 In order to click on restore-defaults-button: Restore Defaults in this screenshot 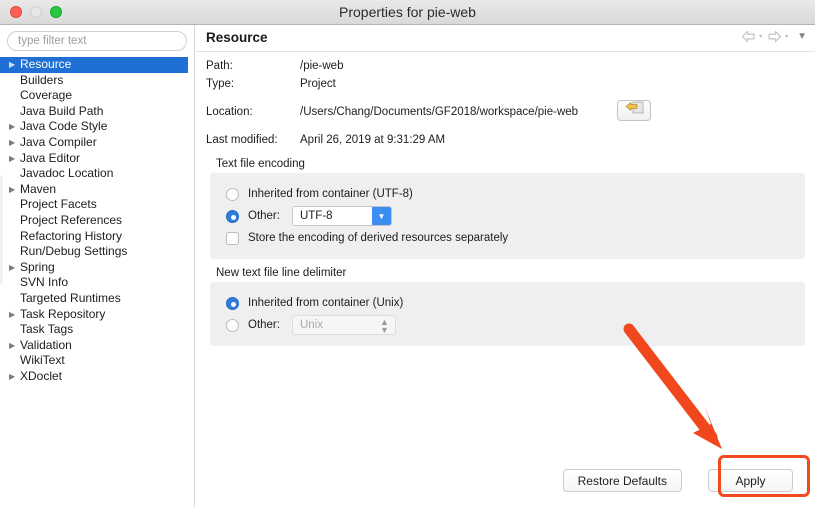, I will do `click(622, 480)`.